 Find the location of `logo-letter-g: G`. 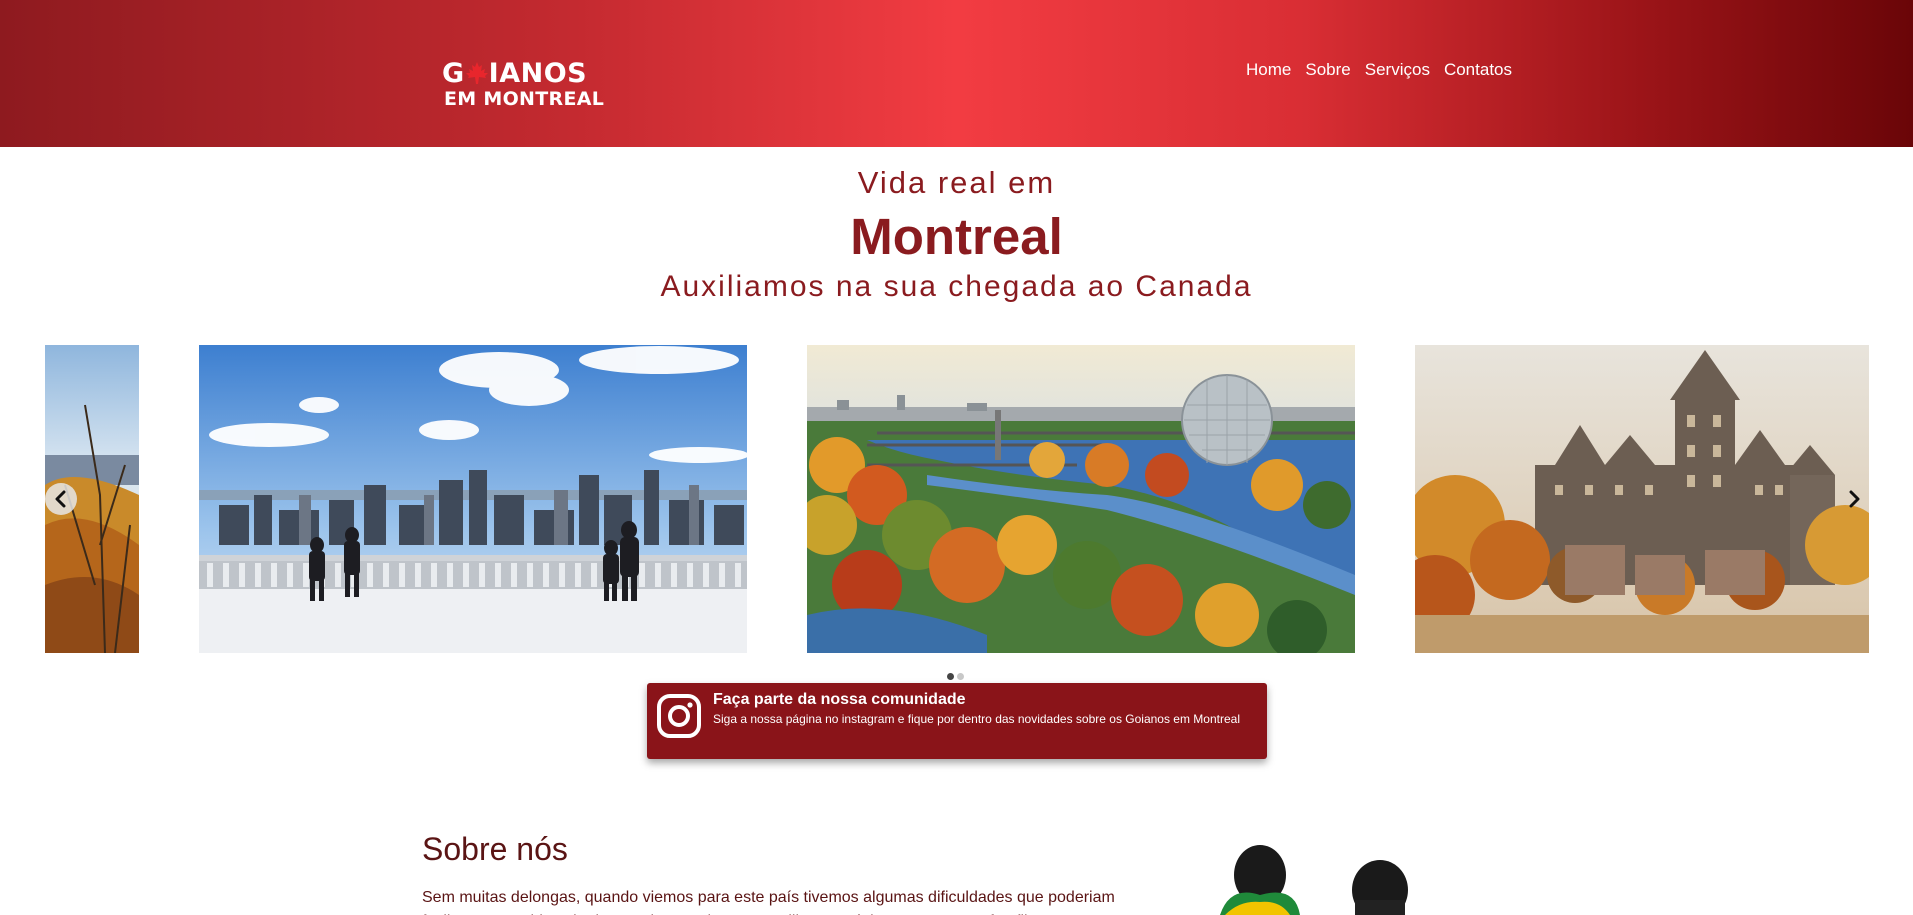

logo-letter-g: G is located at coordinates (453, 73).